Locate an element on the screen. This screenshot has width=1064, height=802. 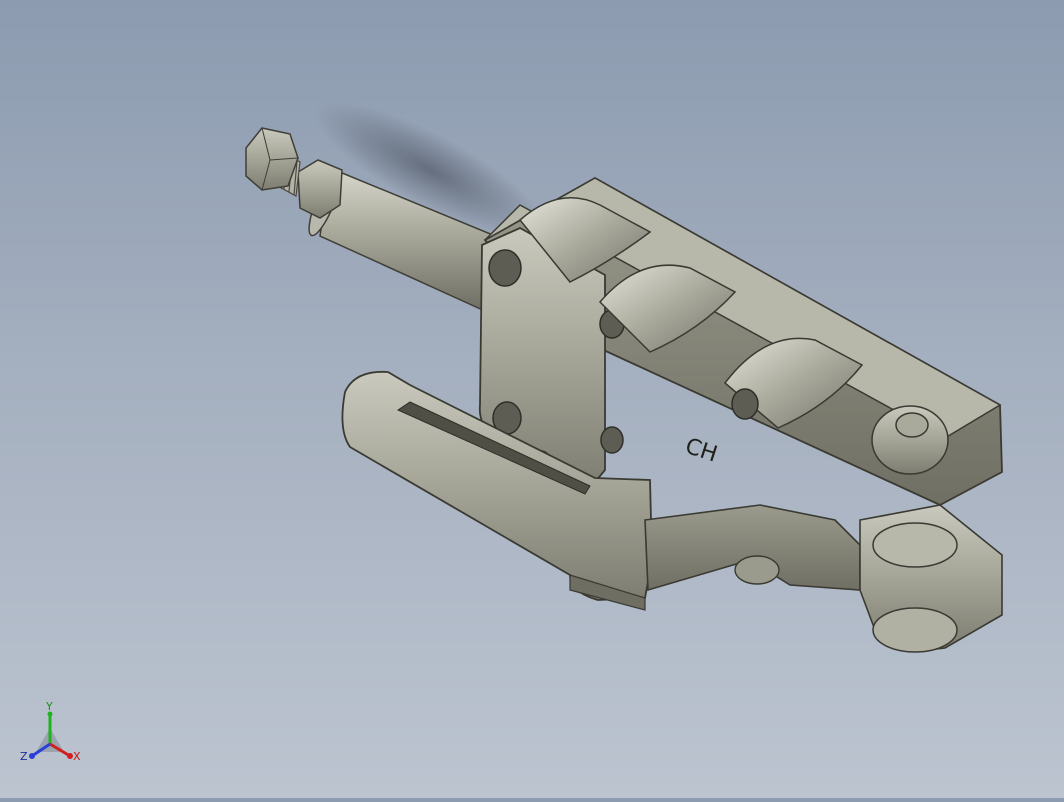
x-axis-label: X is located at coordinates (77, 756).